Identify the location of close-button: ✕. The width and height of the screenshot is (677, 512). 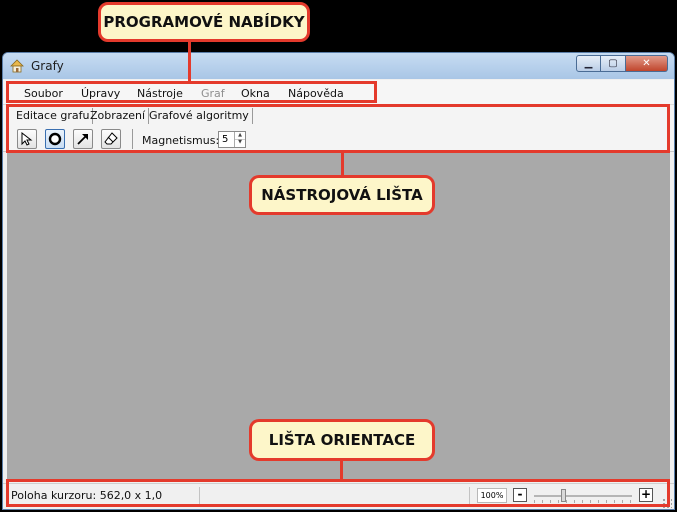
(647, 63).